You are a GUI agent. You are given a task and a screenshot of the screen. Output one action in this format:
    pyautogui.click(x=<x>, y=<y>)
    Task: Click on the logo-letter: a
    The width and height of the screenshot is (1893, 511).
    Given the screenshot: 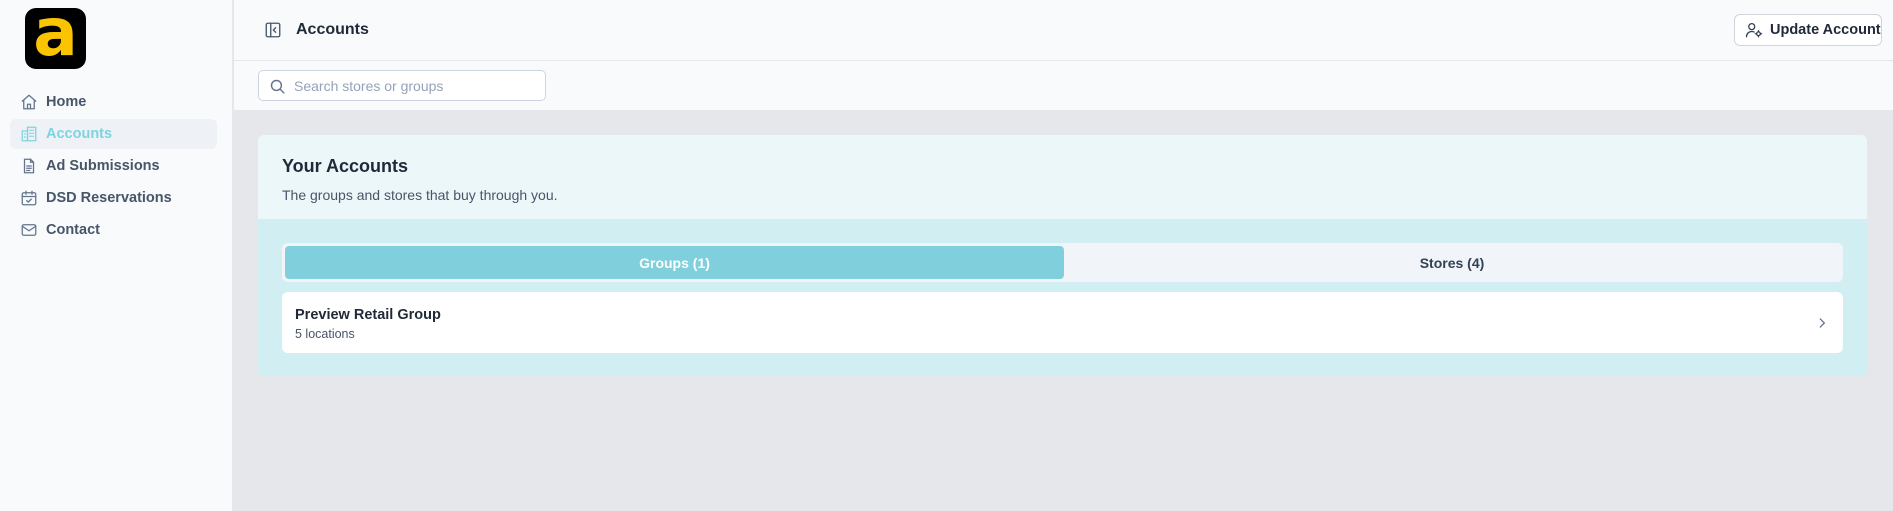 What is the action you would take?
    pyautogui.click(x=55, y=38)
    